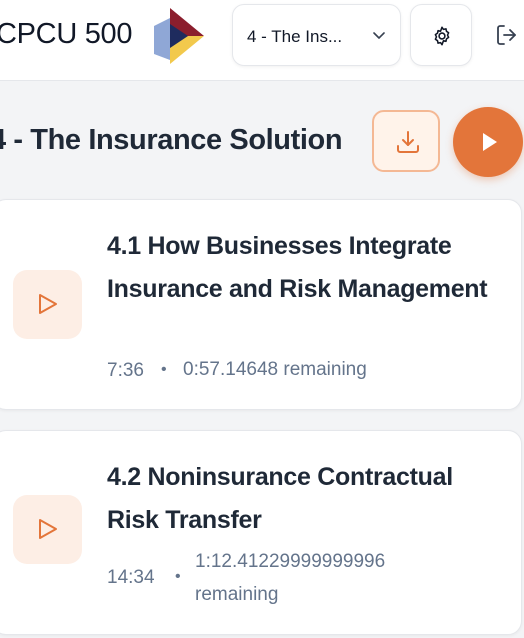  I want to click on lesson-remaining: 0:57.14648 remaining, so click(275, 369).